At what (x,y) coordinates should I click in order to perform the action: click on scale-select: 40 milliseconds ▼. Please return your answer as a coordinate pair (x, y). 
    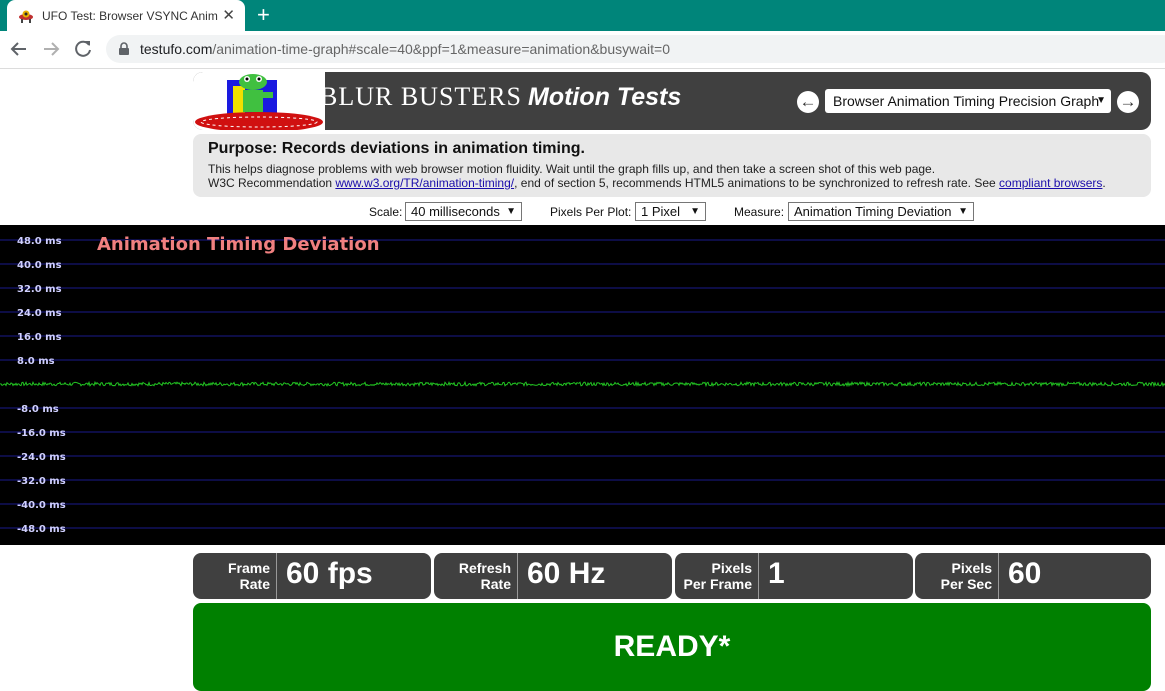
    Looking at the image, I should click on (463, 211).